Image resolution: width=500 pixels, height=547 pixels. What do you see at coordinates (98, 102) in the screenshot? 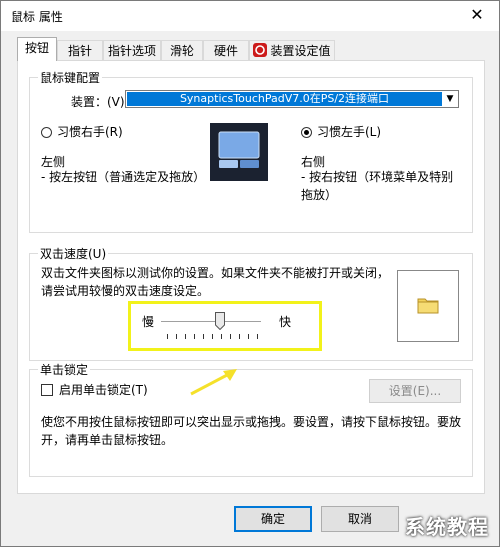
I see `device-label: 装置：(V)` at bounding box center [98, 102].